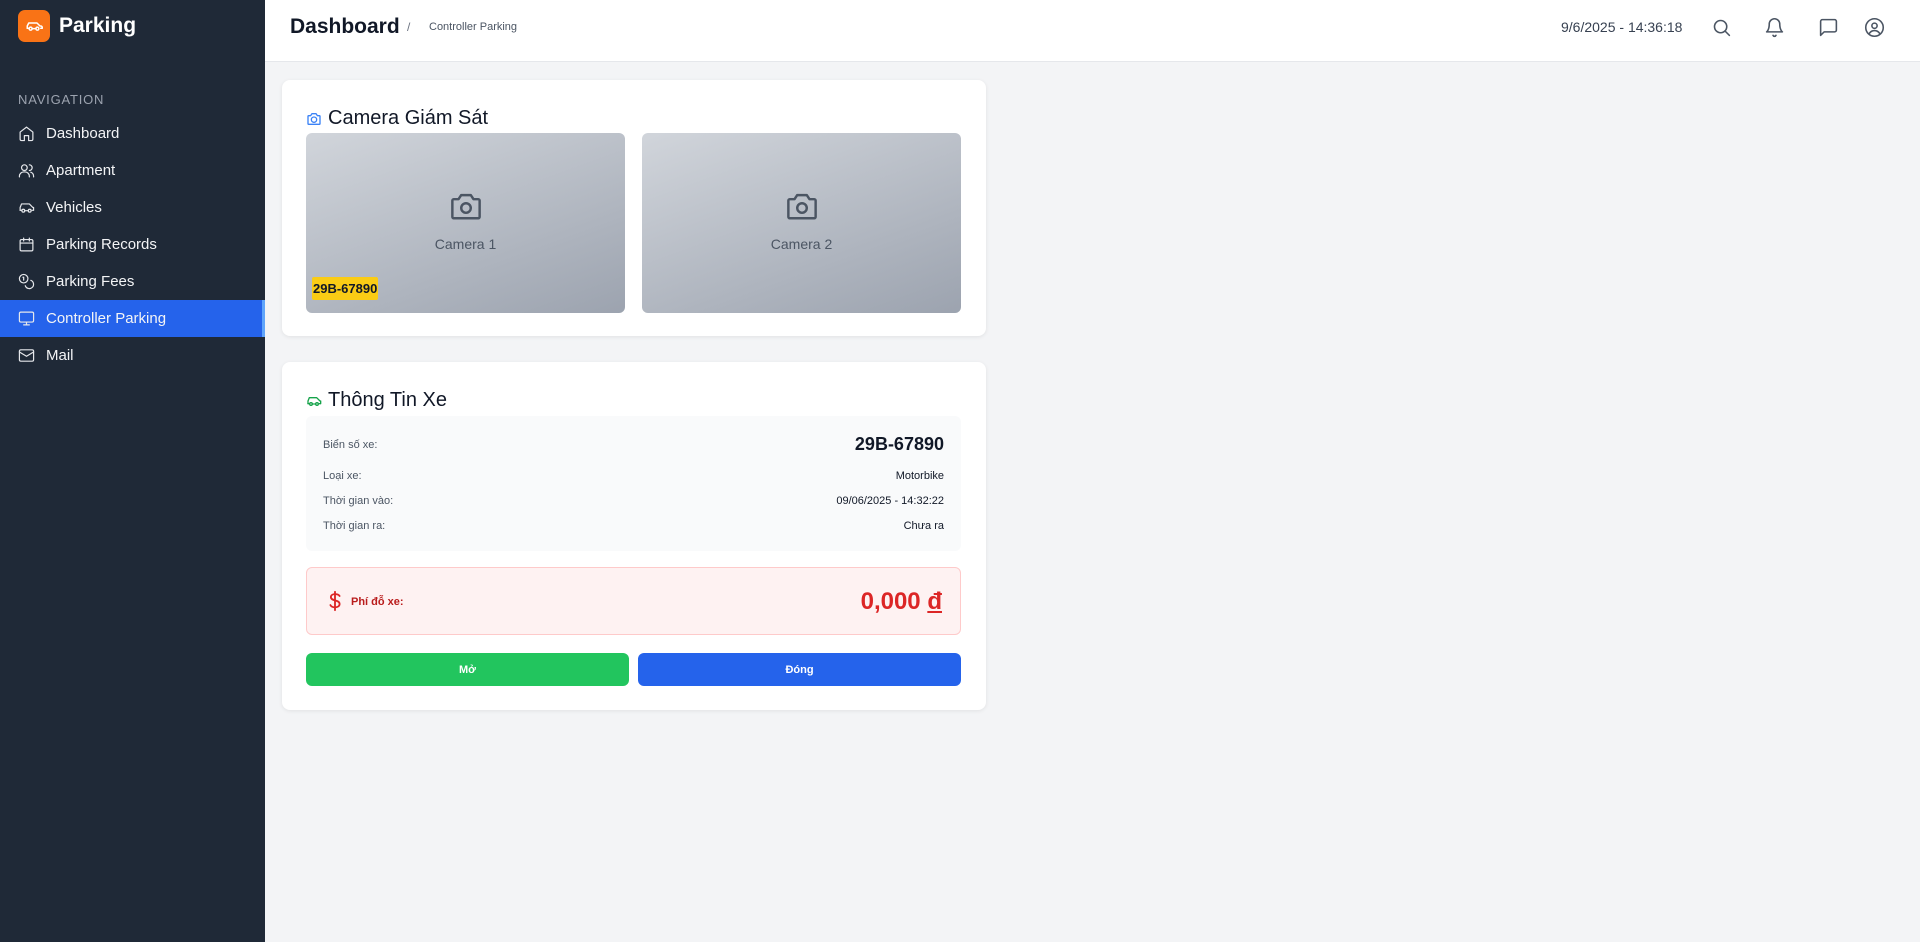 The image size is (1920, 942). I want to click on sidebar-item-label: Parking Fees, so click(90, 281).